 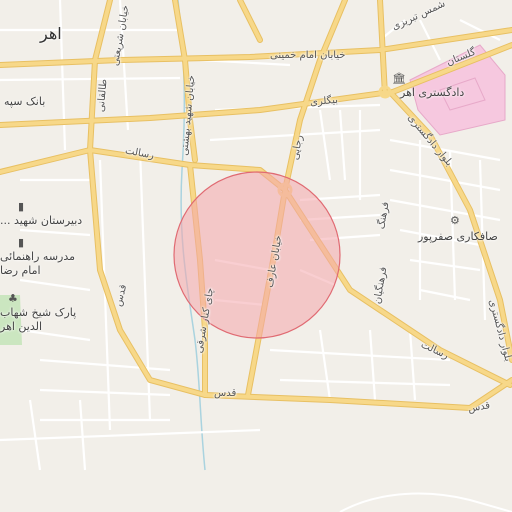 What do you see at coordinates (20, 270) in the screenshot?
I see `poi-school2b: امام رضا` at bounding box center [20, 270].